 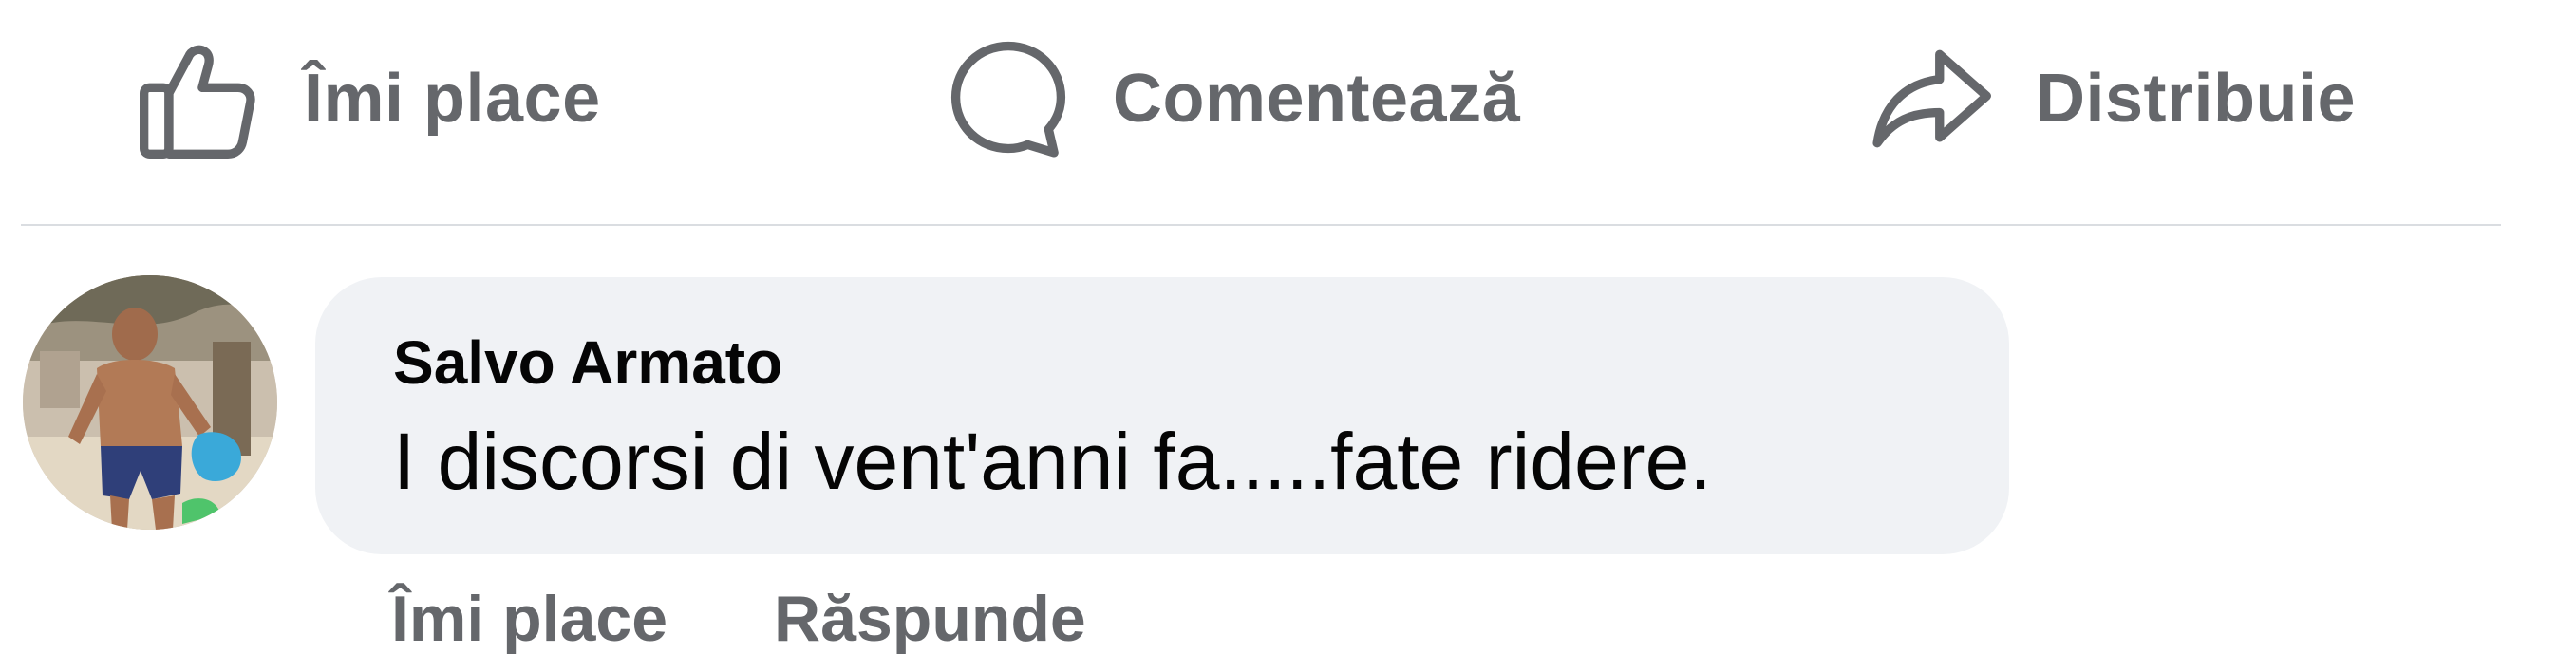 What do you see at coordinates (1317, 99) in the screenshot?
I see `comment-label: Comentează` at bounding box center [1317, 99].